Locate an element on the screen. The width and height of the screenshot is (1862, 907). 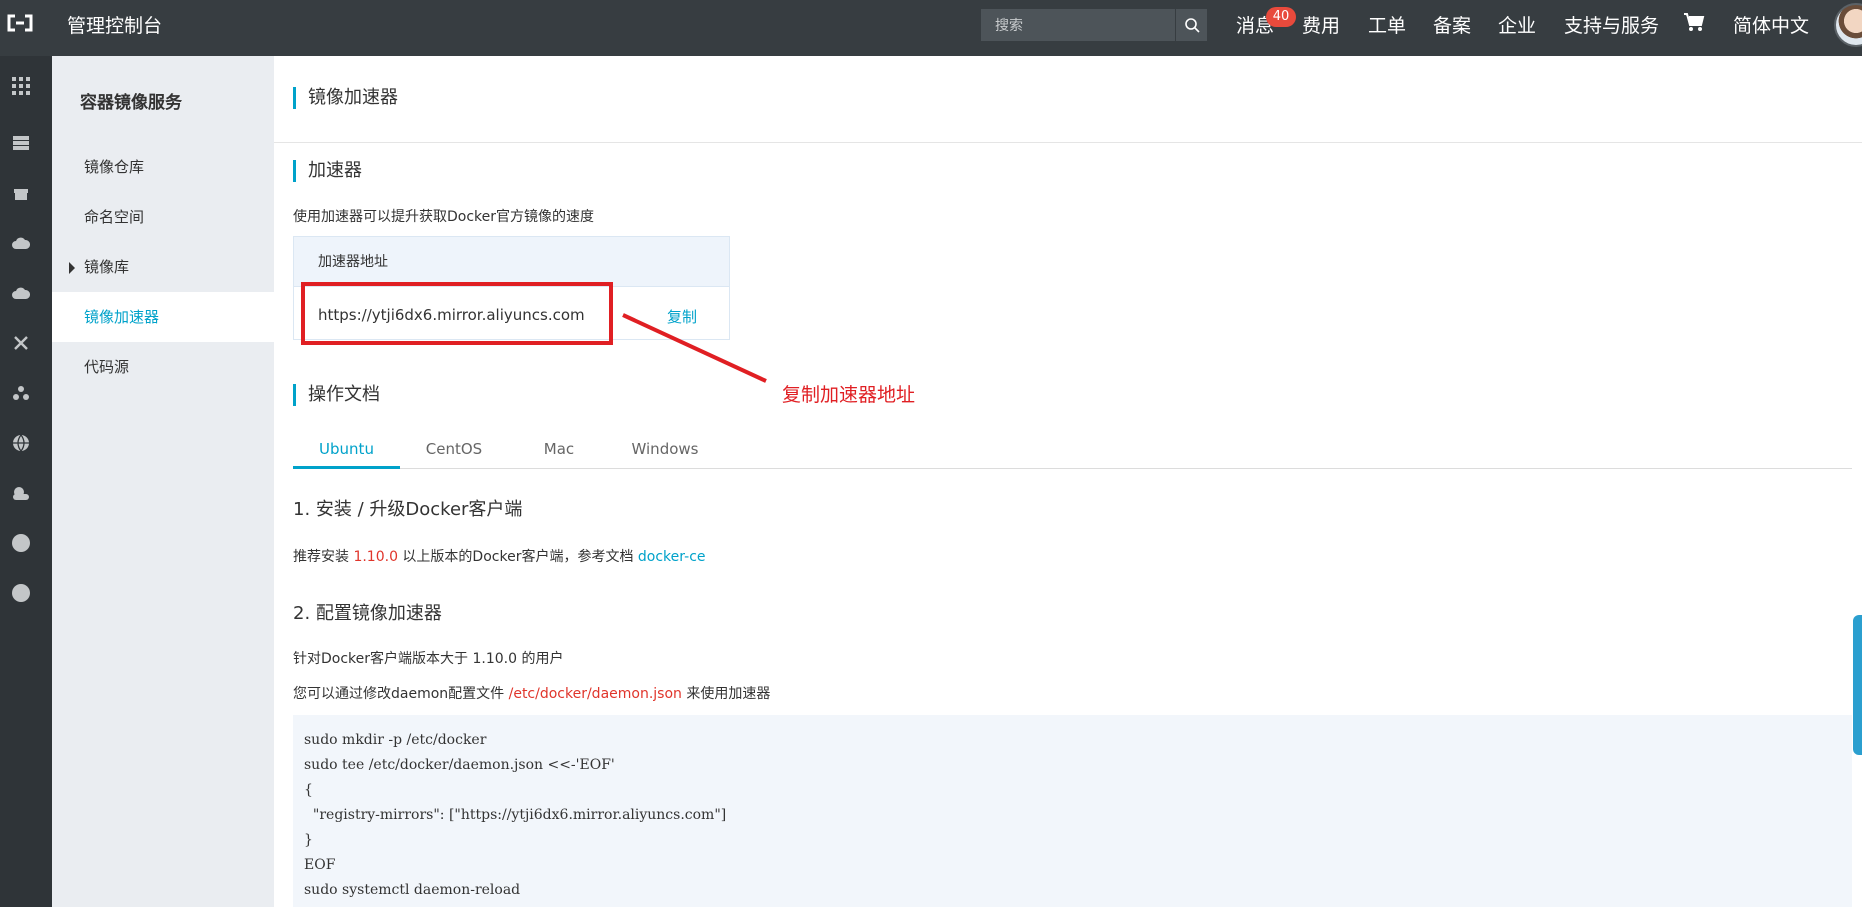
floating-side-tab is located at coordinates (1857, 685).